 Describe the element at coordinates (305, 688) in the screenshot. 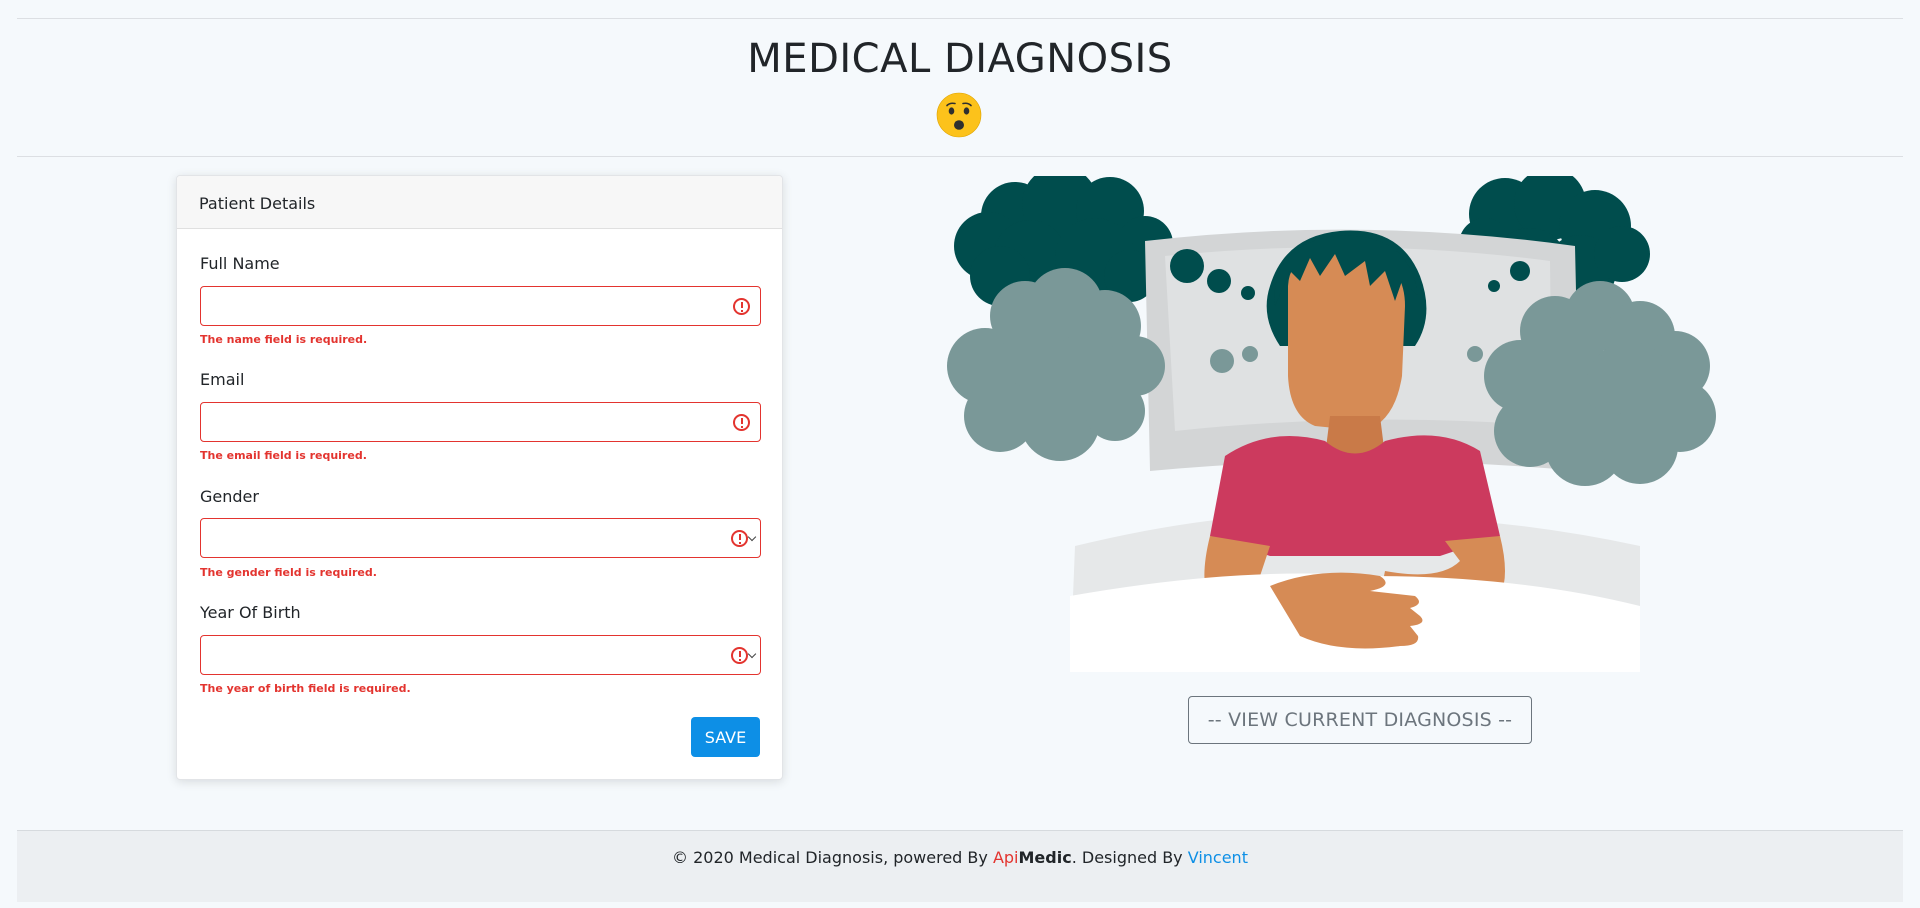

I see `year-of-birth-error: The year of birth field is required.` at that location.